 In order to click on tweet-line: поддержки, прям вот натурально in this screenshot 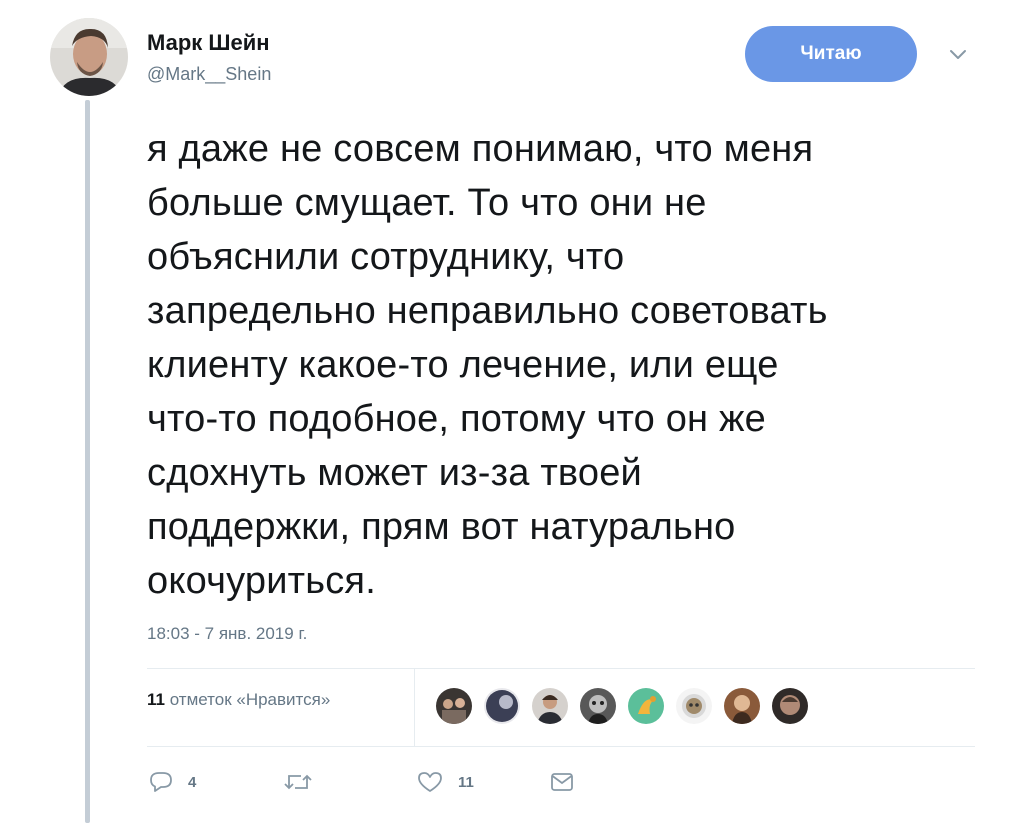, I will do `click(441, 527)`.